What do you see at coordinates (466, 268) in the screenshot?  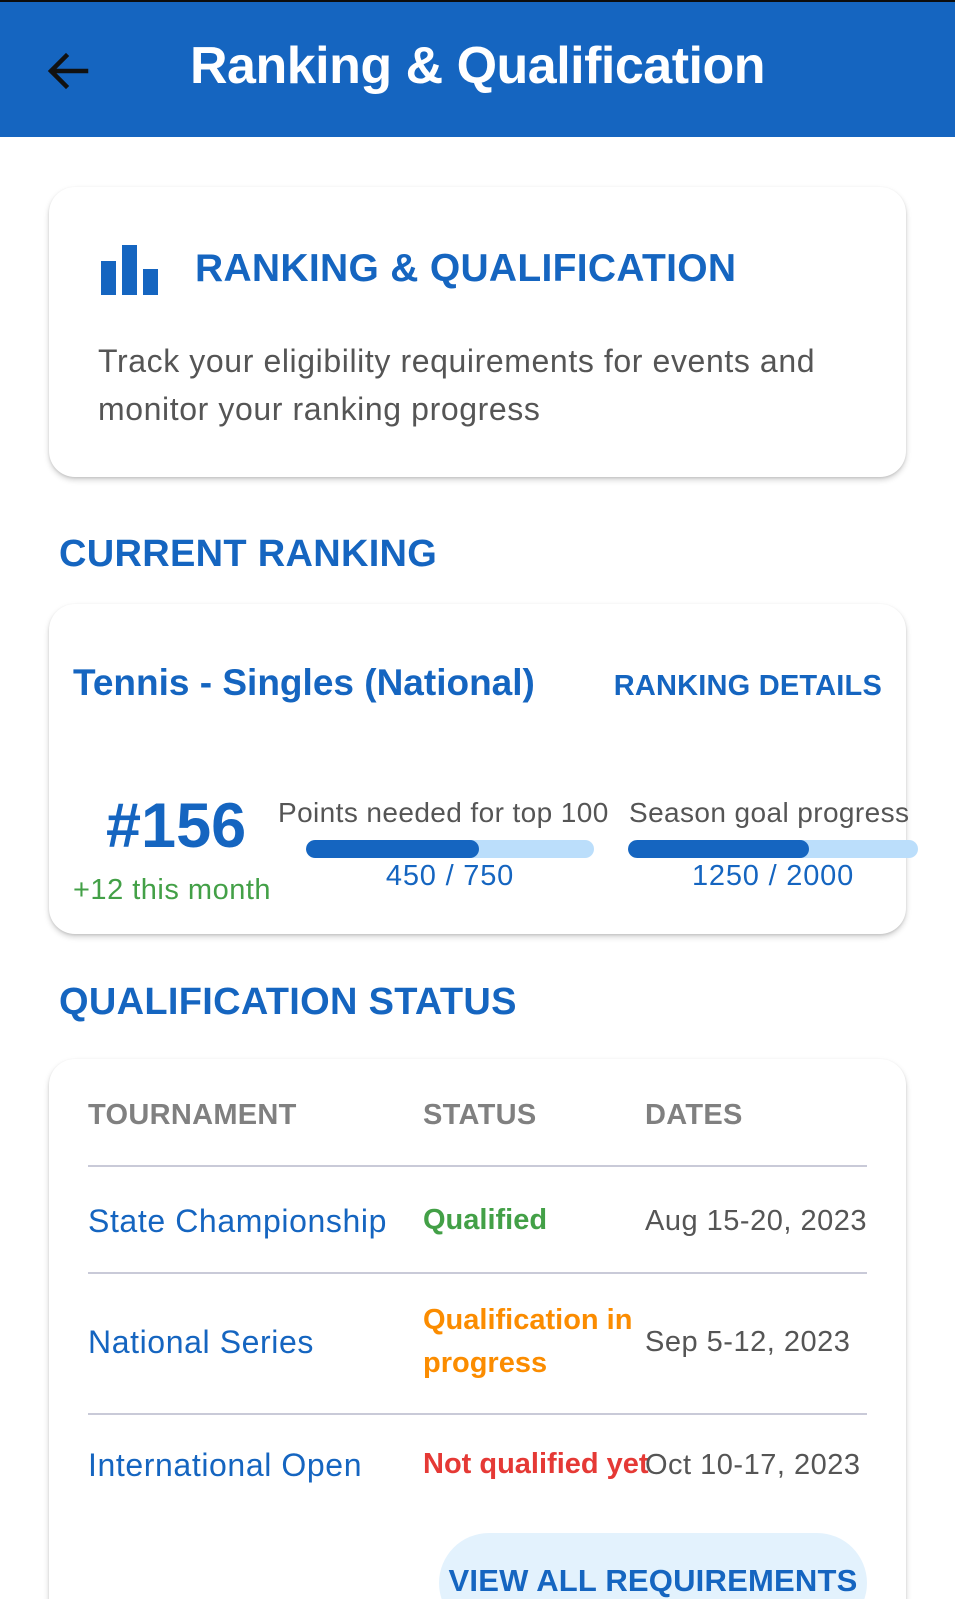 I see `intro-title: RANKING & QUALIFICATION` at bounding box center [466, 268].